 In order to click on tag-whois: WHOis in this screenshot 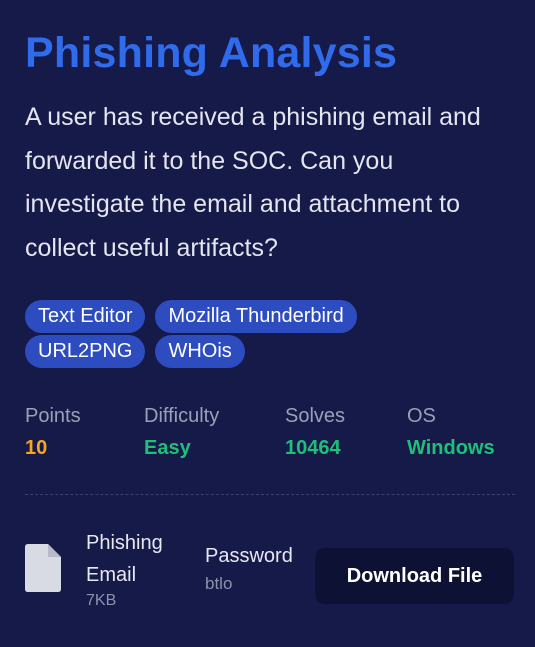, I will do `click(200, 351)`.